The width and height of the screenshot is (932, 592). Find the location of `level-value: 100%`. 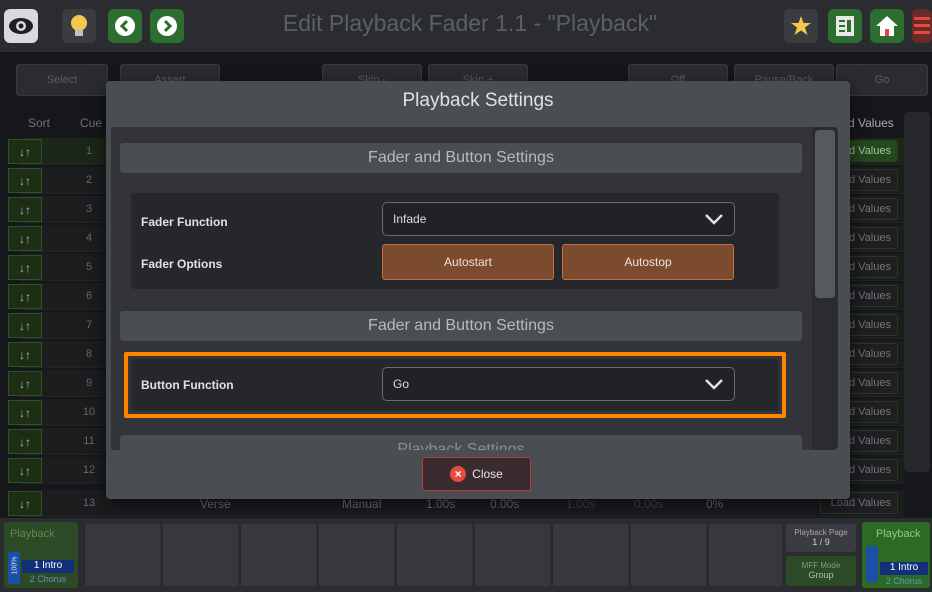

level-value: 100% is located at coordinates (15, 565).